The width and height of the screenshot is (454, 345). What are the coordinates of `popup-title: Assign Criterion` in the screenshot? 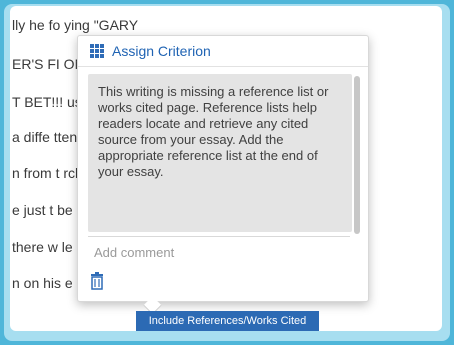 It's located at (161, 51).